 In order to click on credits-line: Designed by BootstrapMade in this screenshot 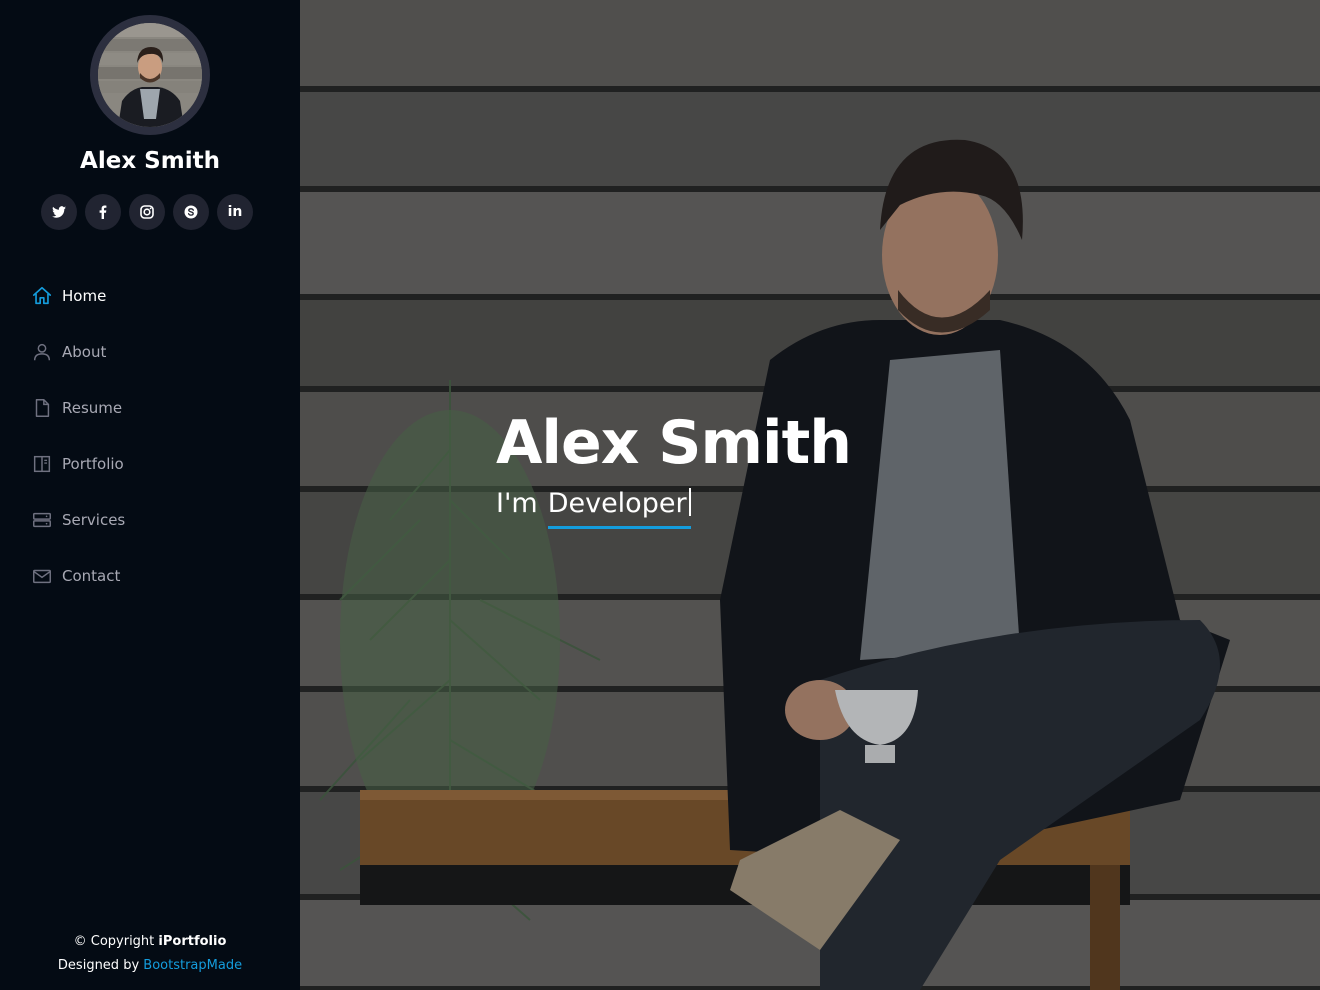, I will do `click(150, 966)`.